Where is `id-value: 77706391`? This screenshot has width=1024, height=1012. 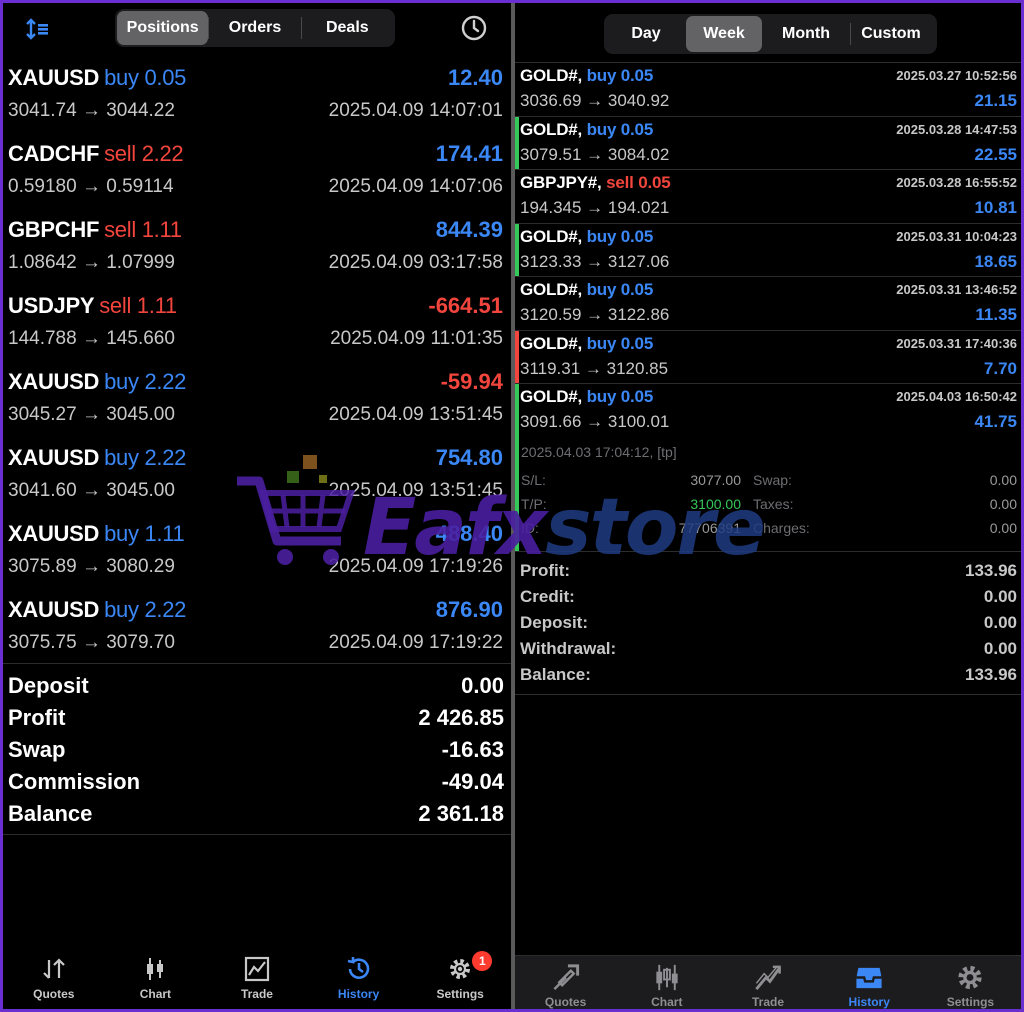 id-value: 77706391 is located at coordinates (709, 528).